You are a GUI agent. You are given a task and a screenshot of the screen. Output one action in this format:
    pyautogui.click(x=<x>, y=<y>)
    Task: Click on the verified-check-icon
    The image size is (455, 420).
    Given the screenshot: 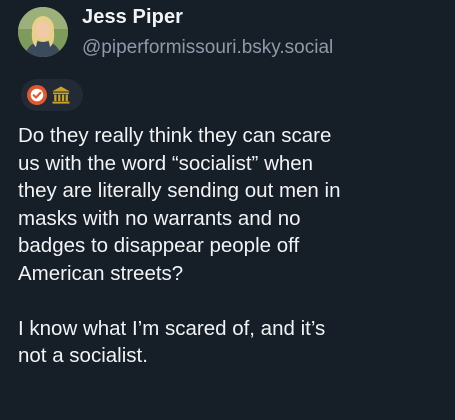 What is the action you would take?
    pyautogui.click(x=37, y=95)
    